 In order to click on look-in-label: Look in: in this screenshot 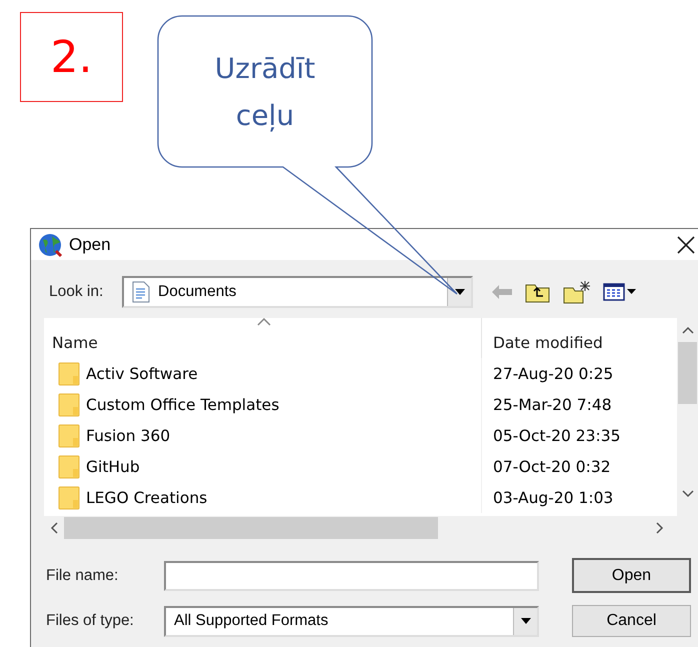, I will do `click(76, 292)`.